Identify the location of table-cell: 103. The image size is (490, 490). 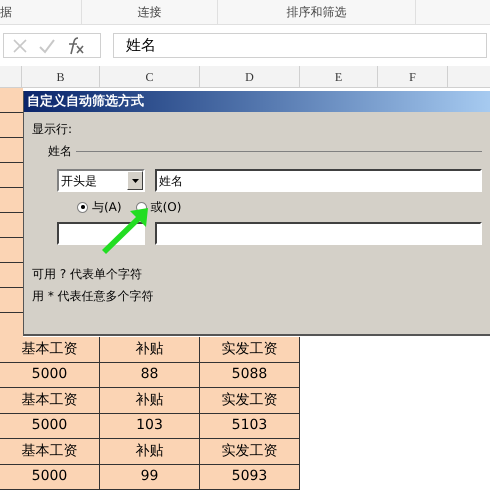
(150, 426).